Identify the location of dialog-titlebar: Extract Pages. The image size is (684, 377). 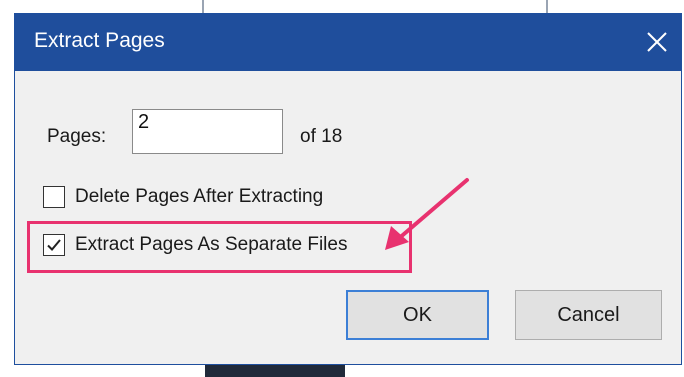
(348, 42).